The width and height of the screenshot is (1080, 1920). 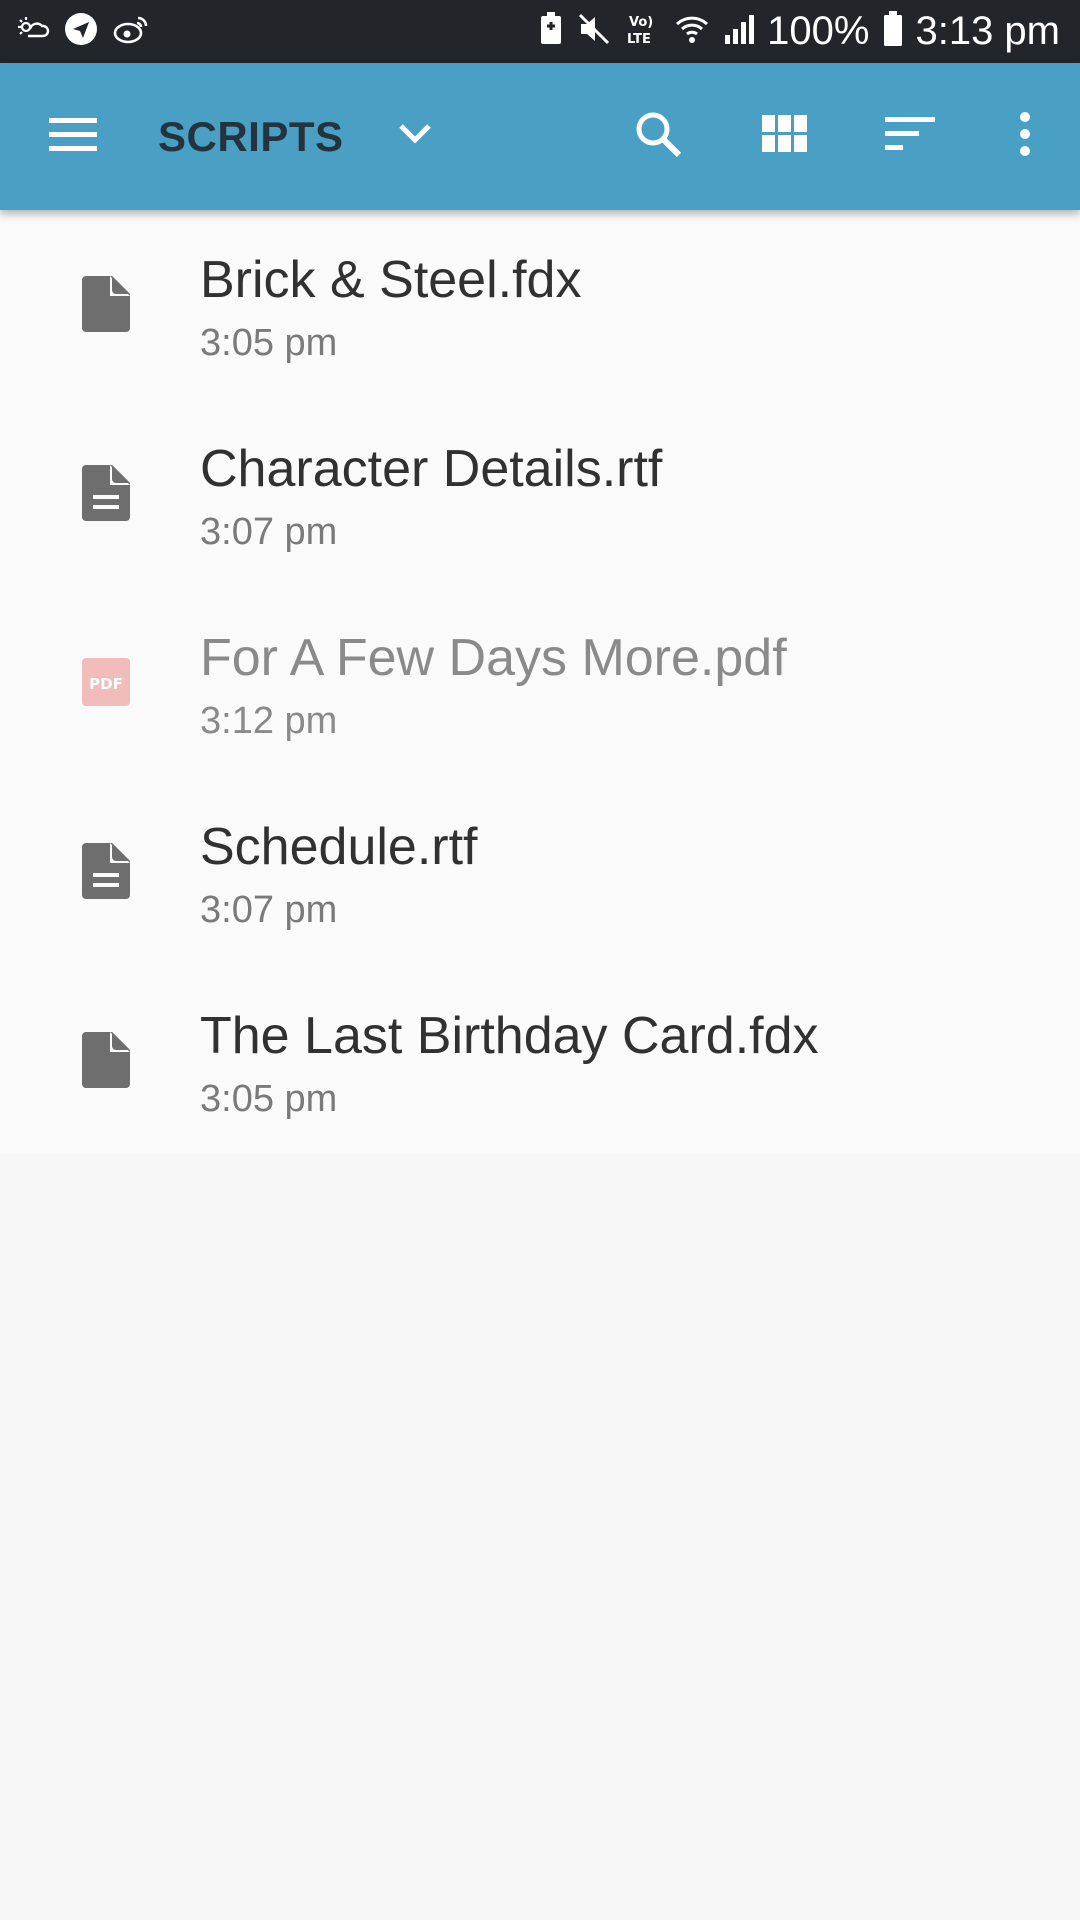 I want to click on volte-icon: Vo) LTE, so click(x=643, y=31).